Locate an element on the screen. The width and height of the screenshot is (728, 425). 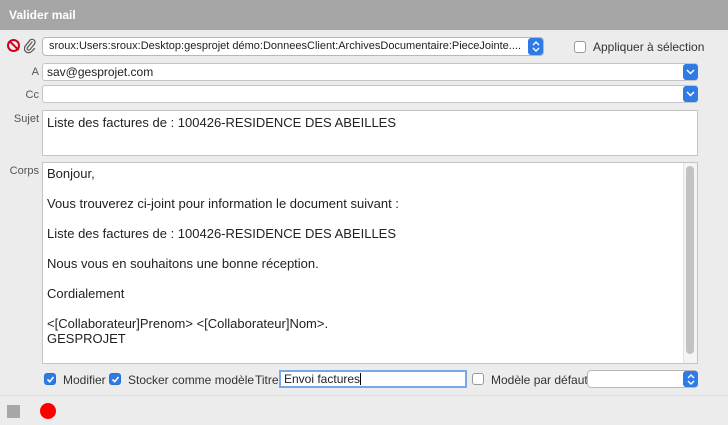
cc-dropdown-chevron-icon is located at coordinates (690, 94).